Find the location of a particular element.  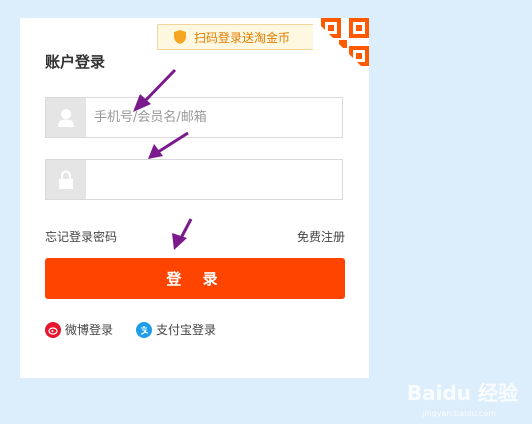

qr-banner-text: 扫码登录送淘金币 is located at coordinates (242, 37).